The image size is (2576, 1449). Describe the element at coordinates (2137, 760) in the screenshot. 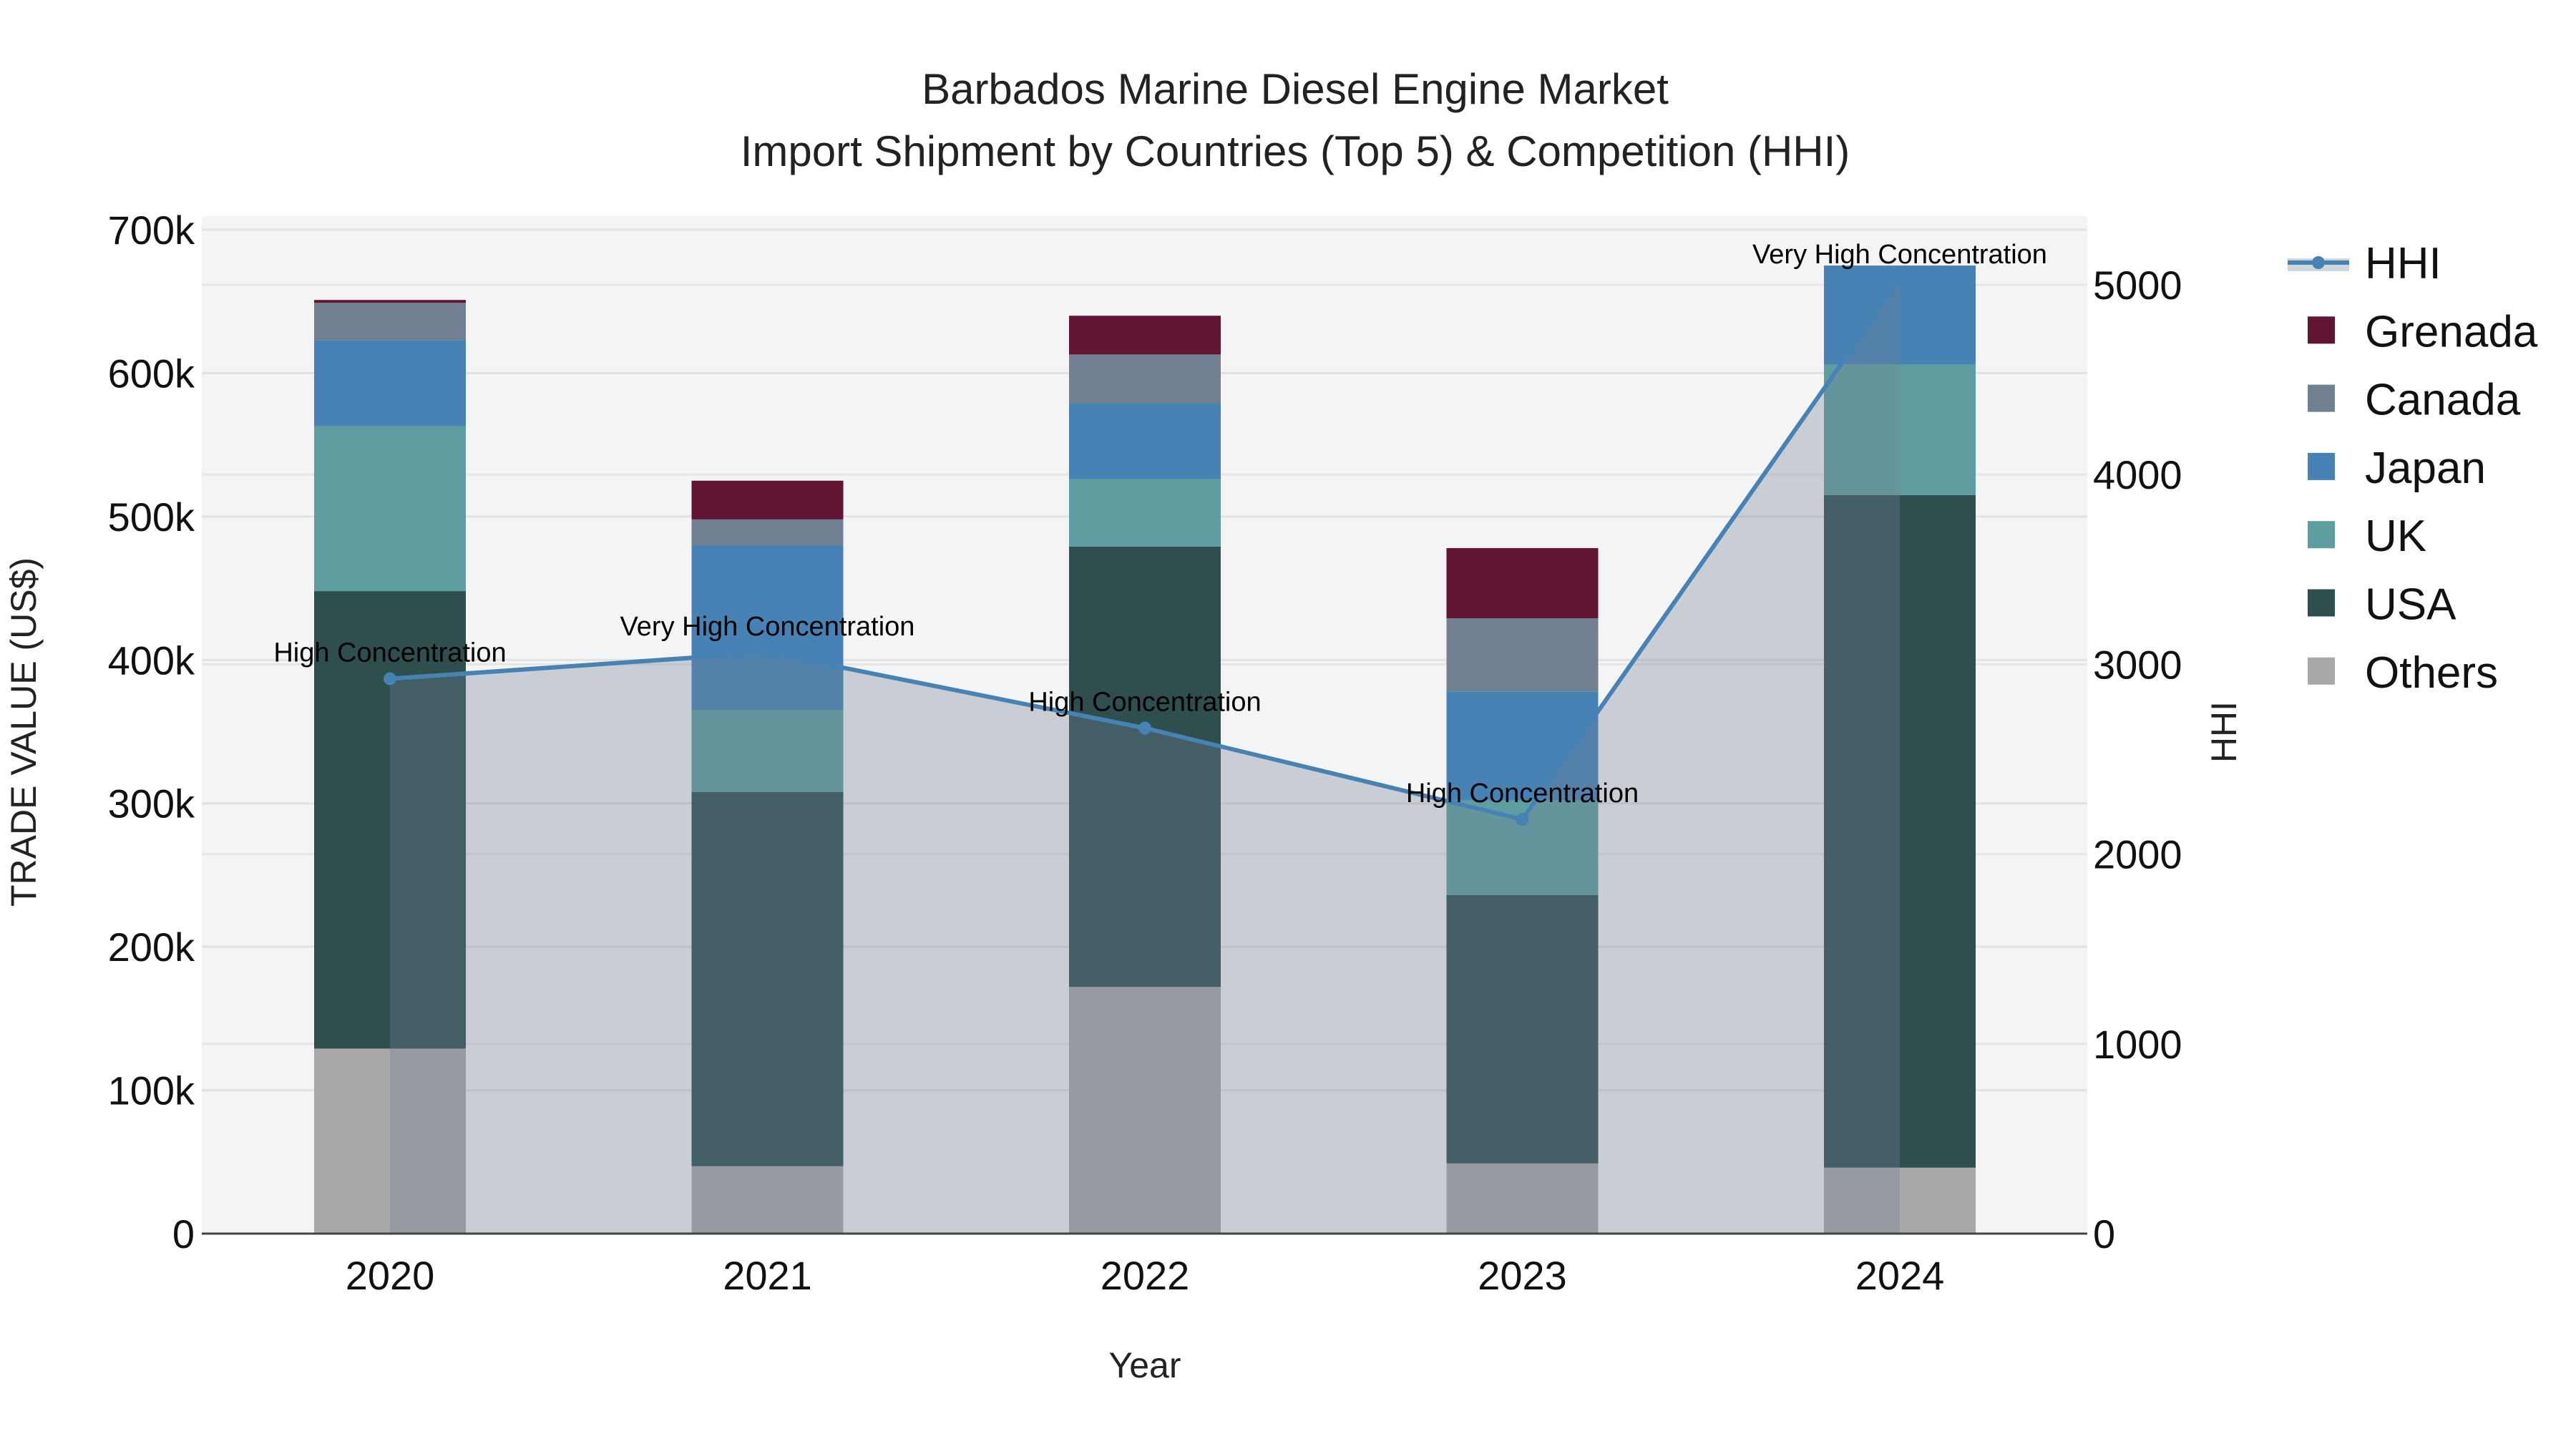

I see `y2-axis-ticks: 0 1000 2000 3000 4000 5000` at that location.